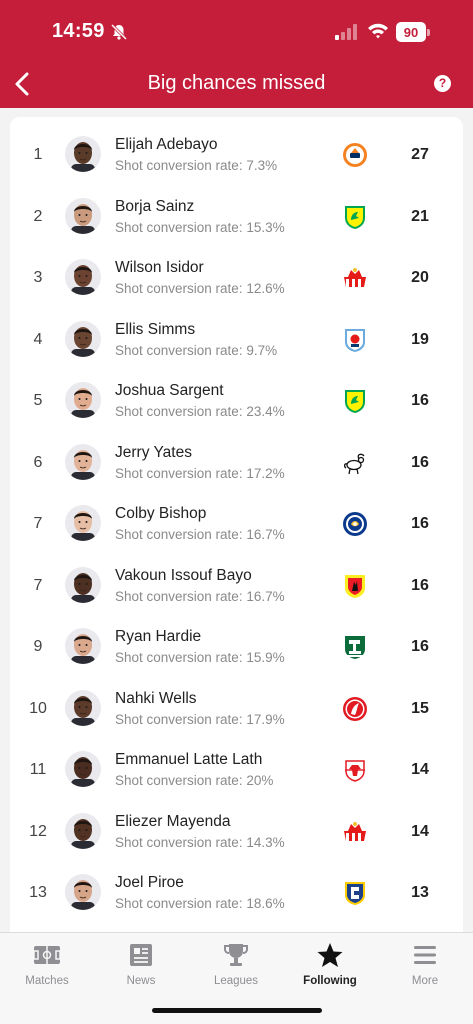  Describe the element at coordinates (166, 144) in the screenshot. I see `player-name: Elijah Adebayo` at that location.